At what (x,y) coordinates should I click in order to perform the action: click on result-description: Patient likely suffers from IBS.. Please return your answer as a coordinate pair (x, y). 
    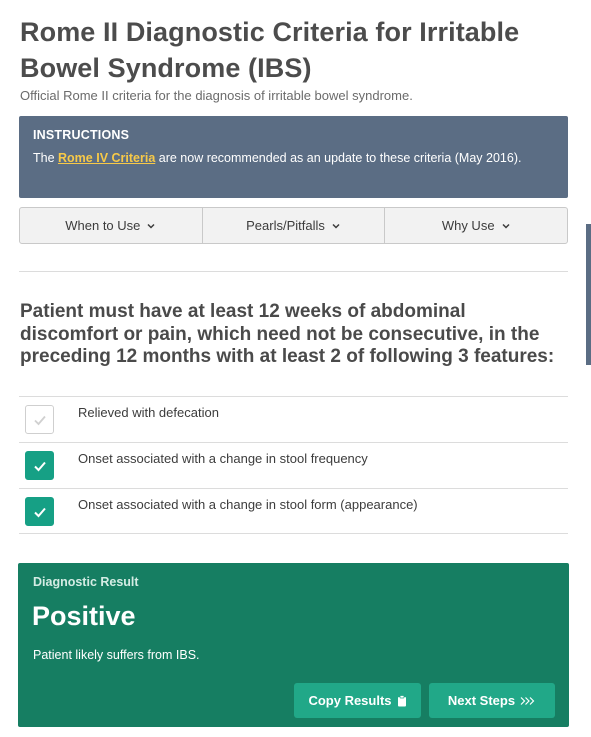
    Looking at the image, I should click on (116, 655).